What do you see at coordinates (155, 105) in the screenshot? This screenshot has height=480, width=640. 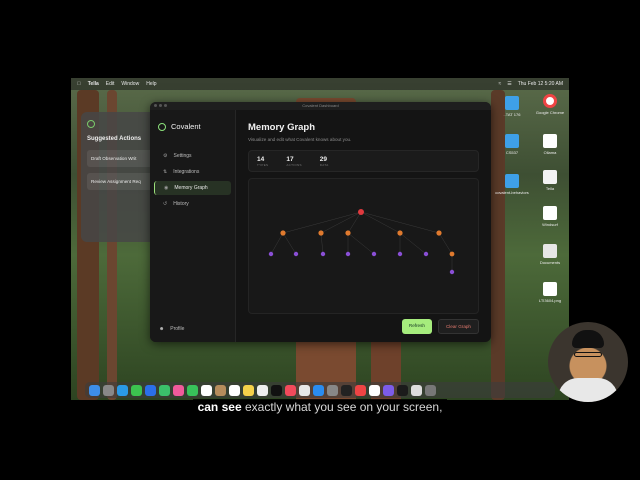 I see `close-window-button` at bounding box center [155, 105].